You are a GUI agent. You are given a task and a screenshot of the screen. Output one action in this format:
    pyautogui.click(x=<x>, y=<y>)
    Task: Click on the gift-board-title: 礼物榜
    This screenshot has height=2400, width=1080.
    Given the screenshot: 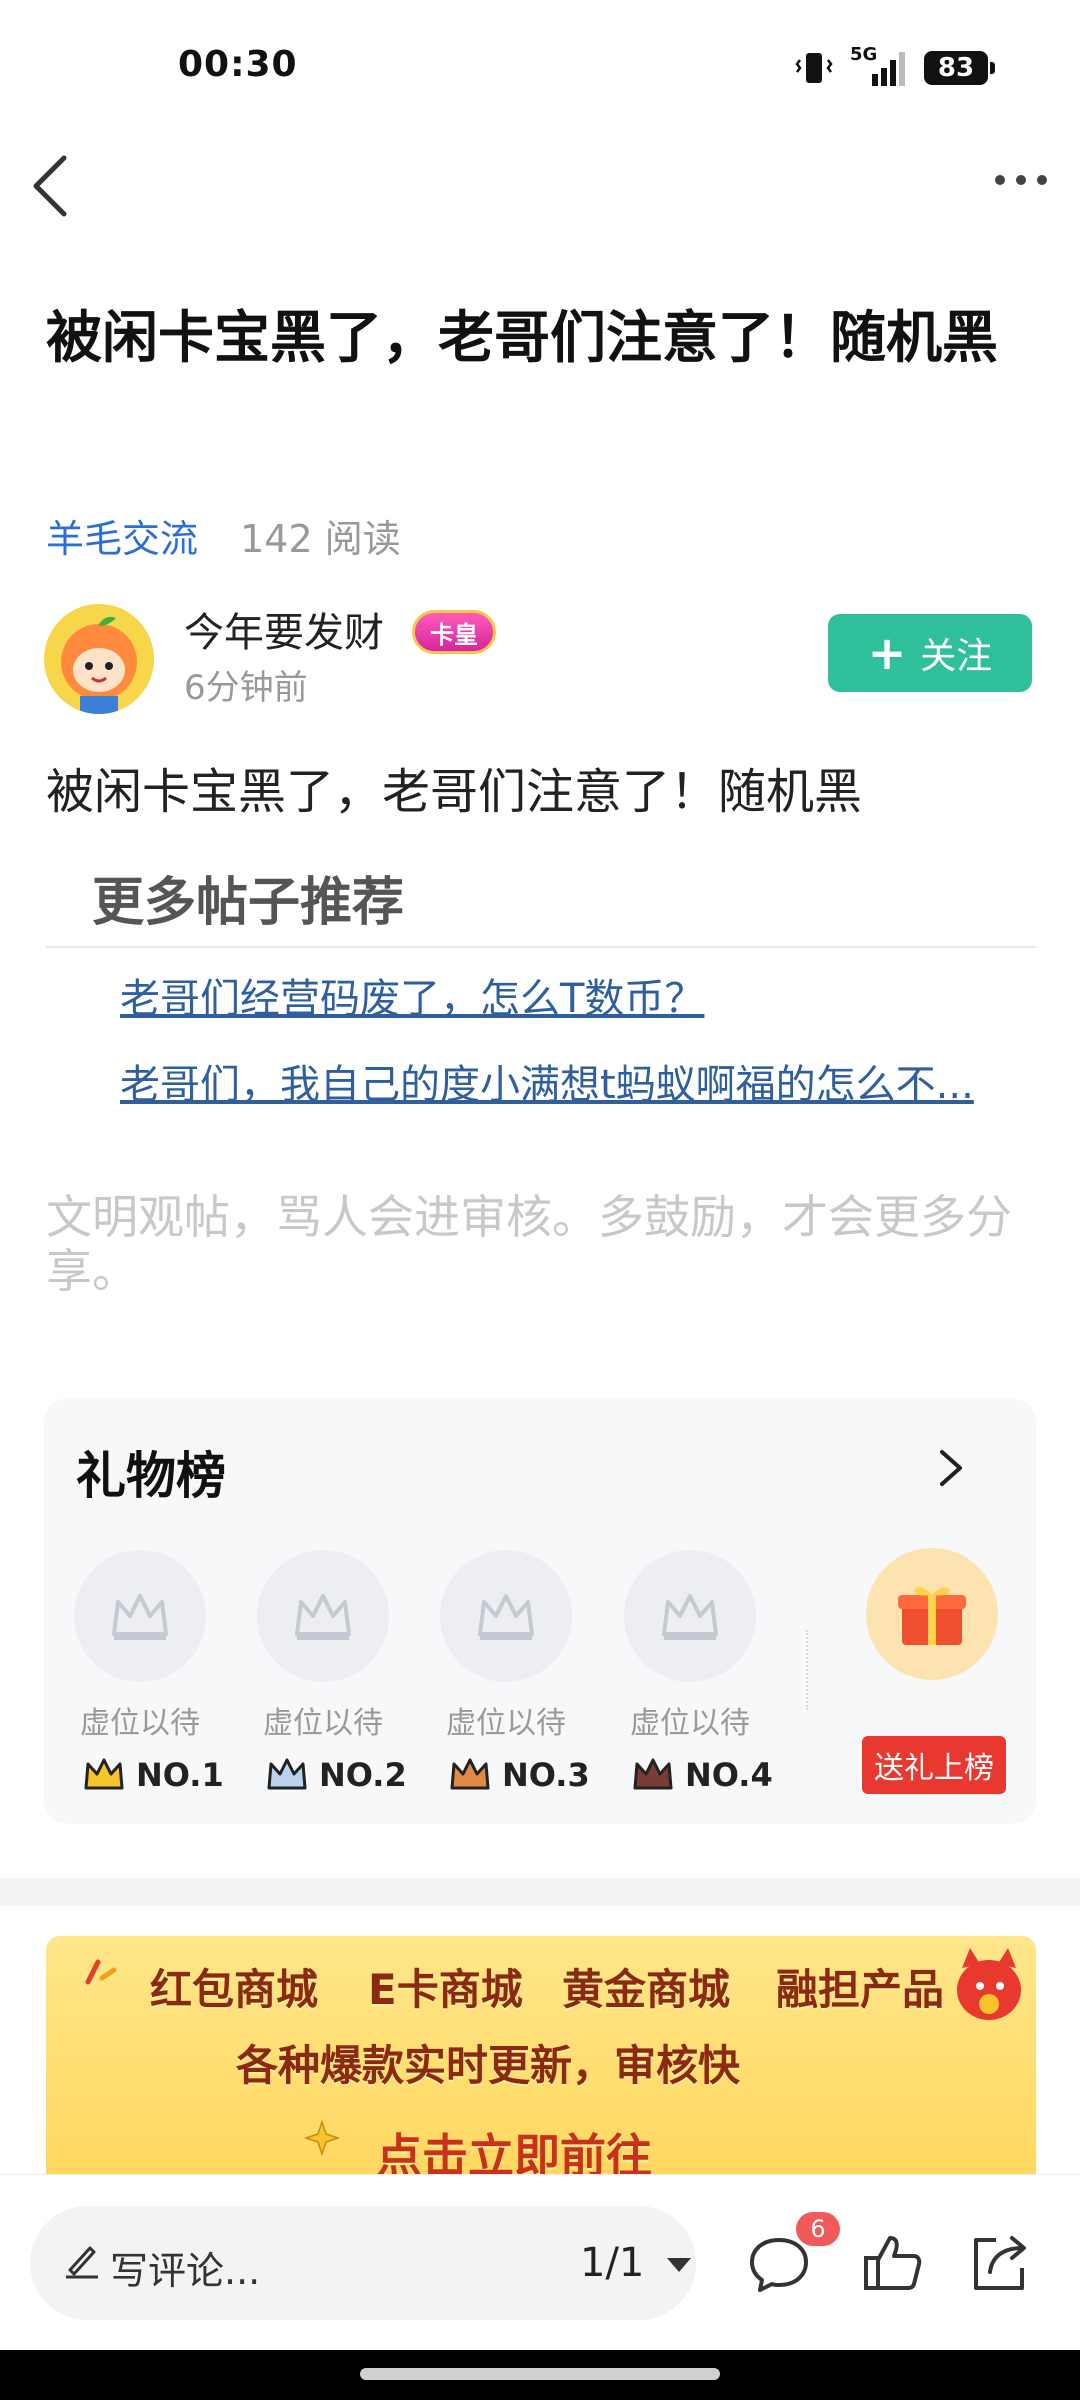 What is the action you would take?
    pyautogui.click(x=151, y=1476)
    